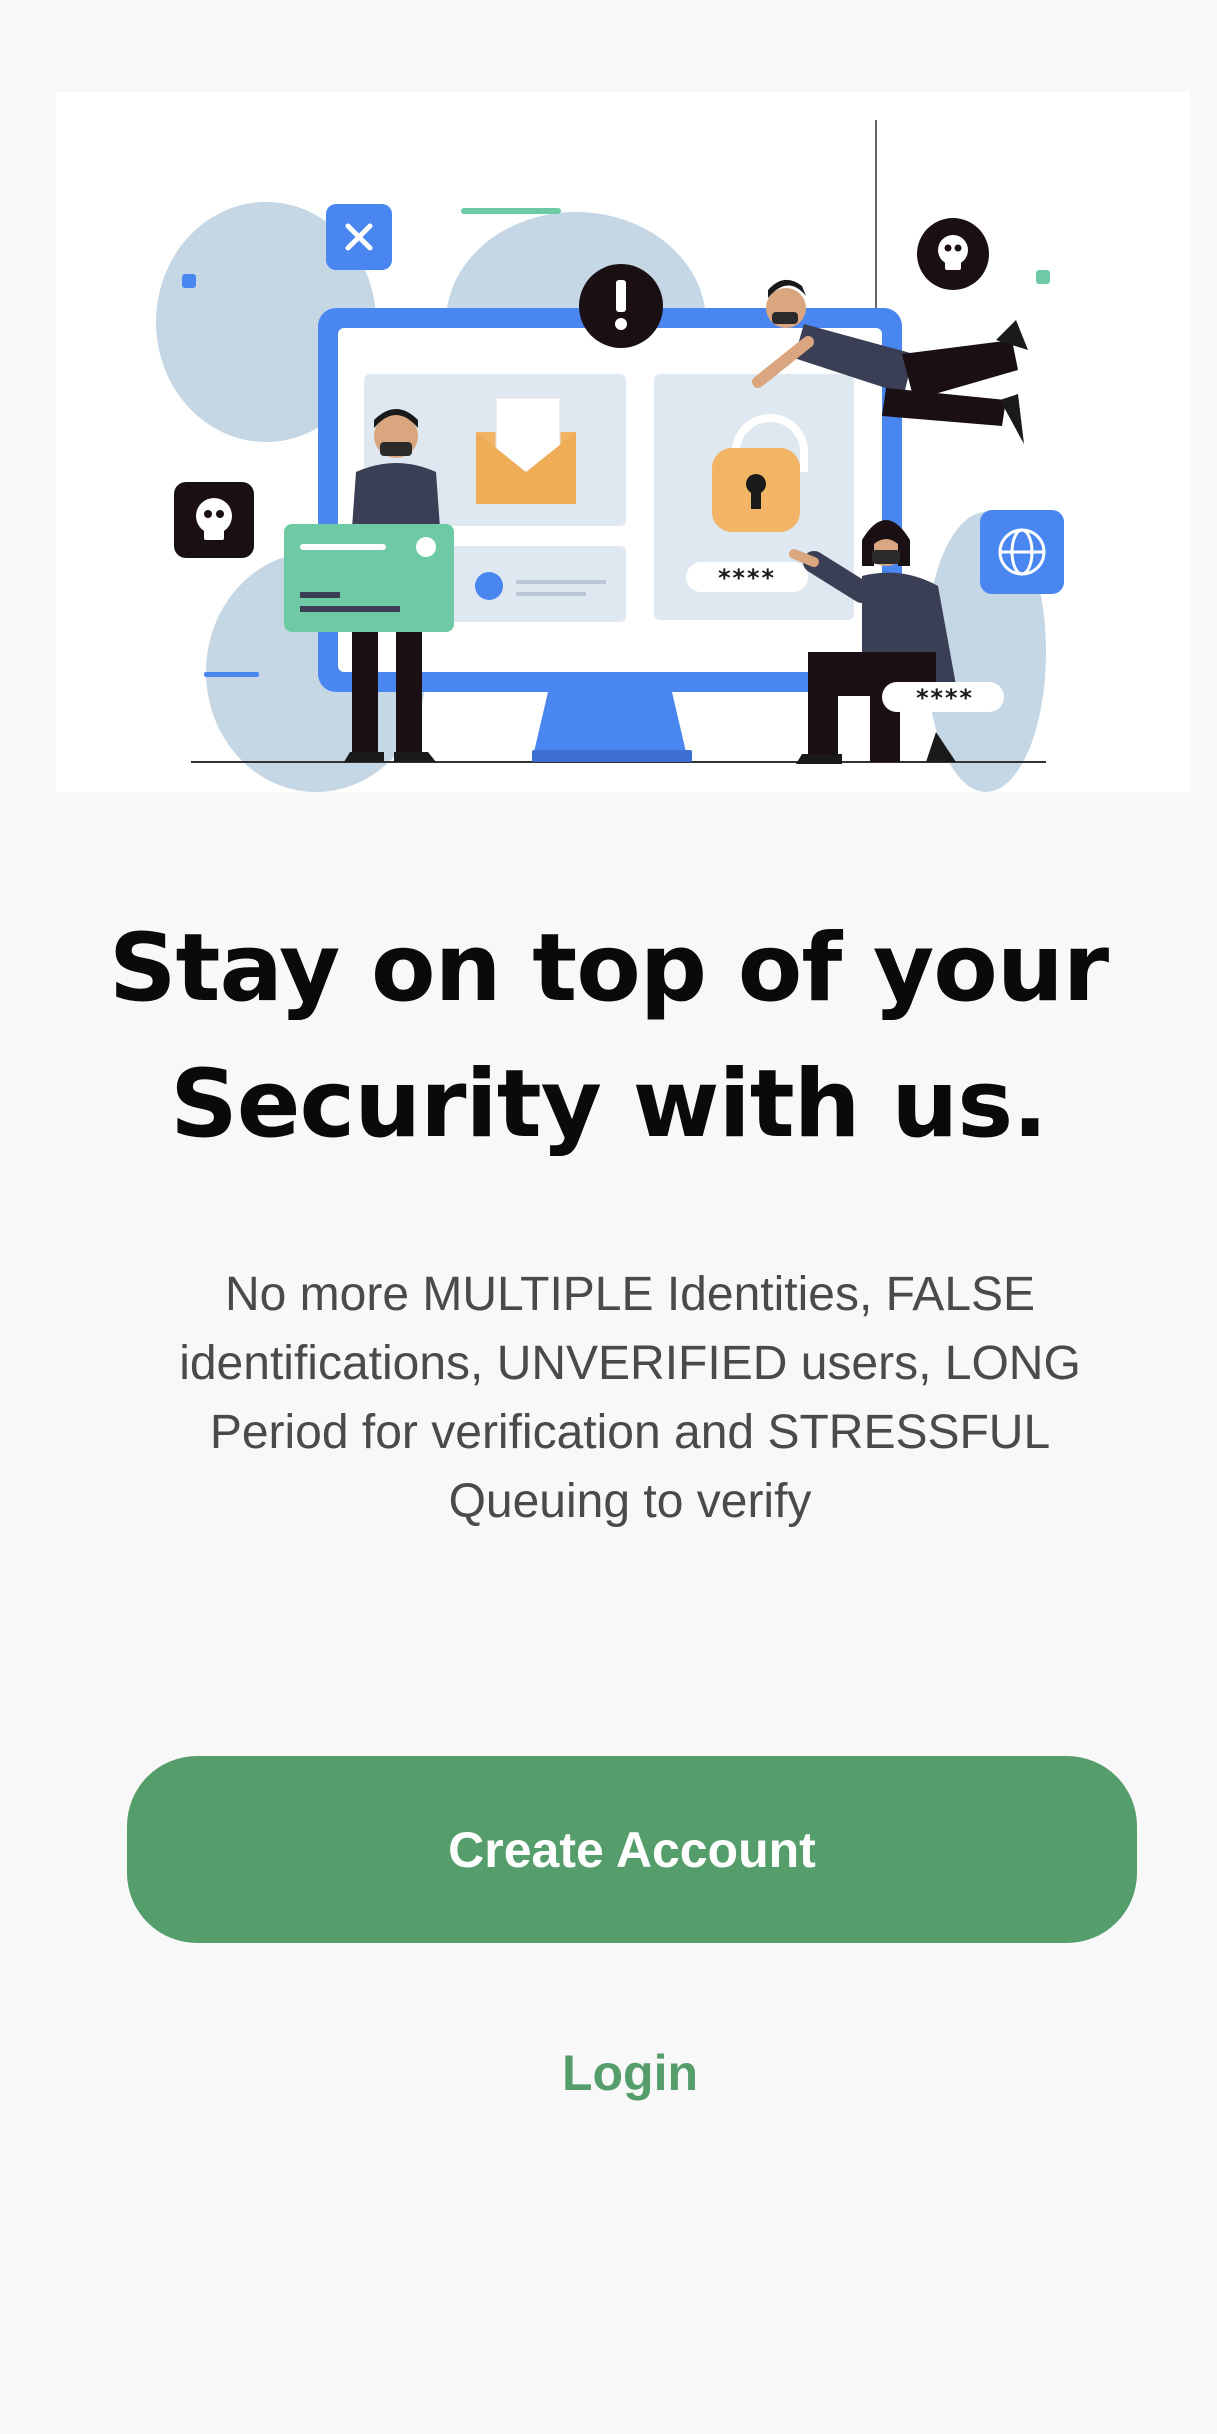 This screenshot has width=1217, height=2434. I want to click on page-title: Stay on top of your Security with us., so click(608, 1037).